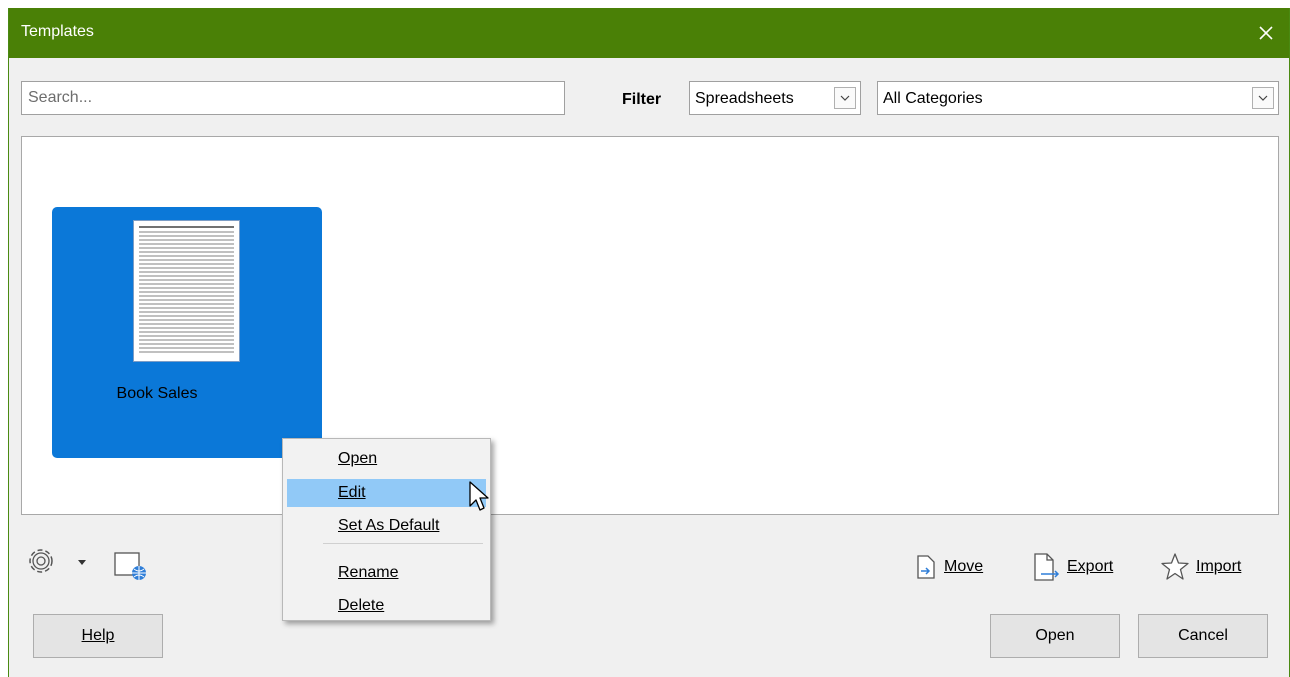 The width and height of the screenshot is (1290, 677). Describe the element at coordinates (82, 562) in the screenshot. I see `dropdown-arrow-icon` at that location.